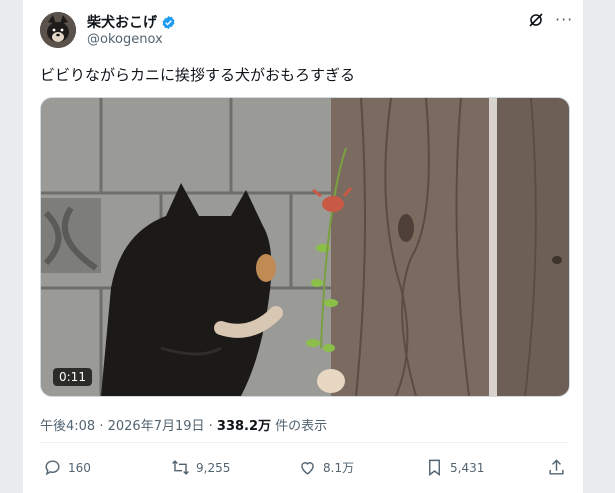 The width and height of the screenshot is (615, 493). Describe the element at coordinates (72, 377) in the screenshot. I see `video-duration: 0:11` at that location.